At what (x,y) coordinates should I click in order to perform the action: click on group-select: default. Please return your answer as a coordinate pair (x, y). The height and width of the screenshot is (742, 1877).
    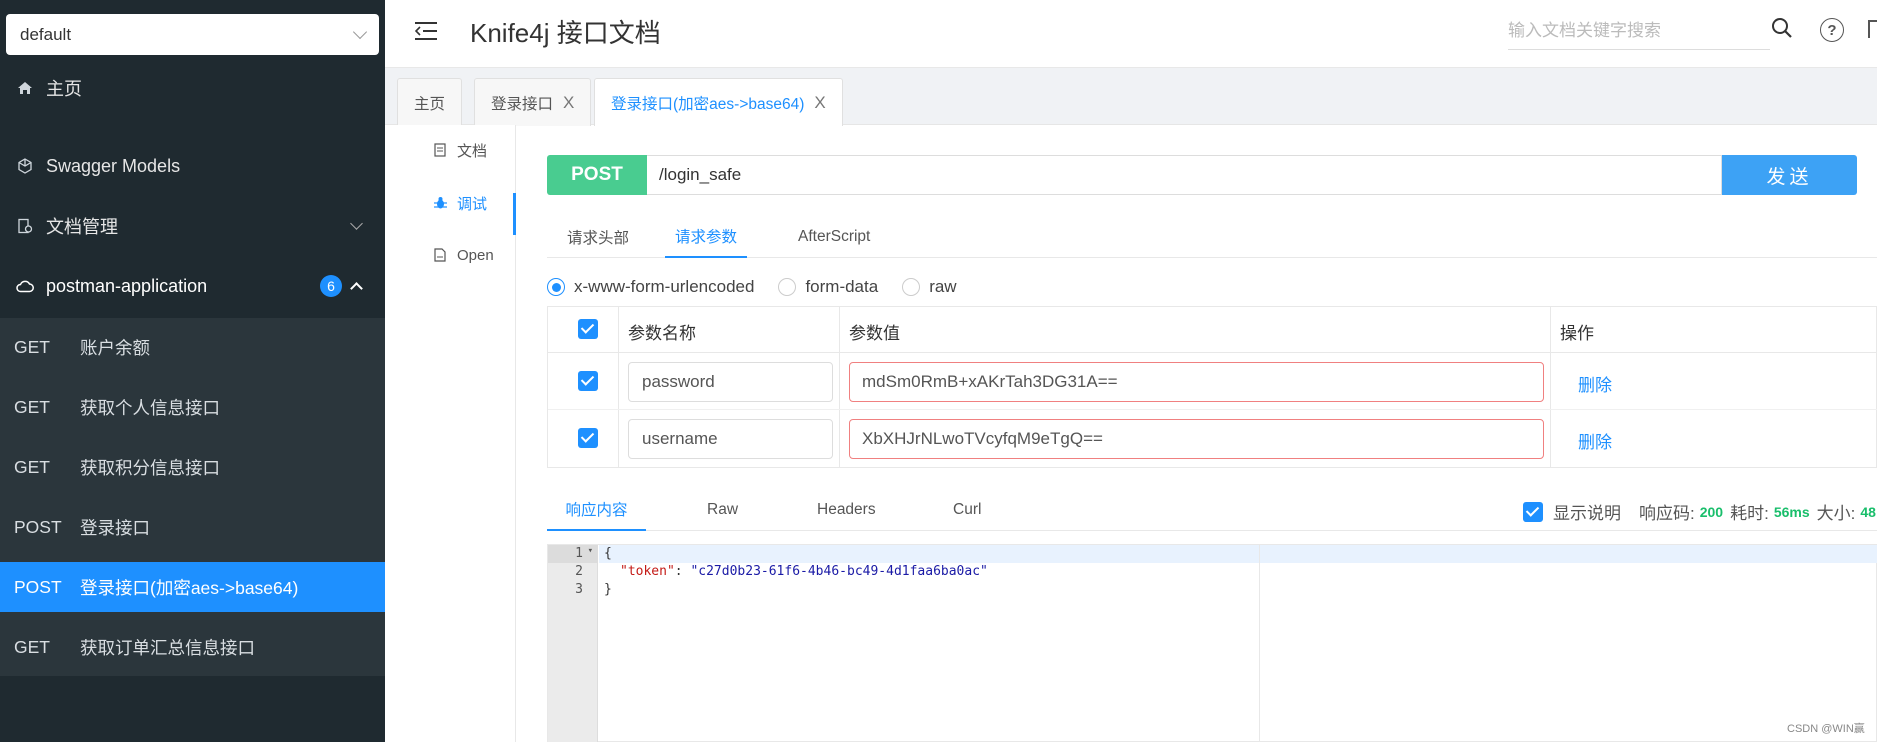
    Looking at the image, I should click on (192, 34).